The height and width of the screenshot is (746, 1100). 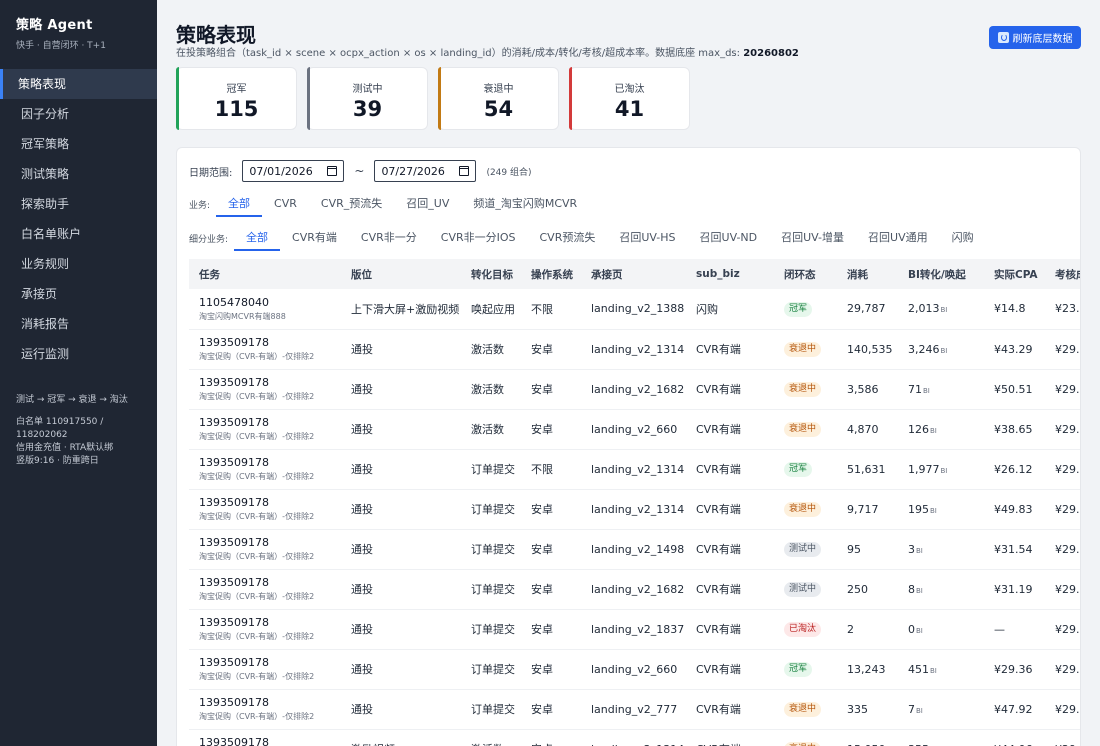 What do you see at coordinates (478, 238) in the screenshot?
I see `subbiz-tab: CVR非一分IOS` at bounding box center [478, 238].